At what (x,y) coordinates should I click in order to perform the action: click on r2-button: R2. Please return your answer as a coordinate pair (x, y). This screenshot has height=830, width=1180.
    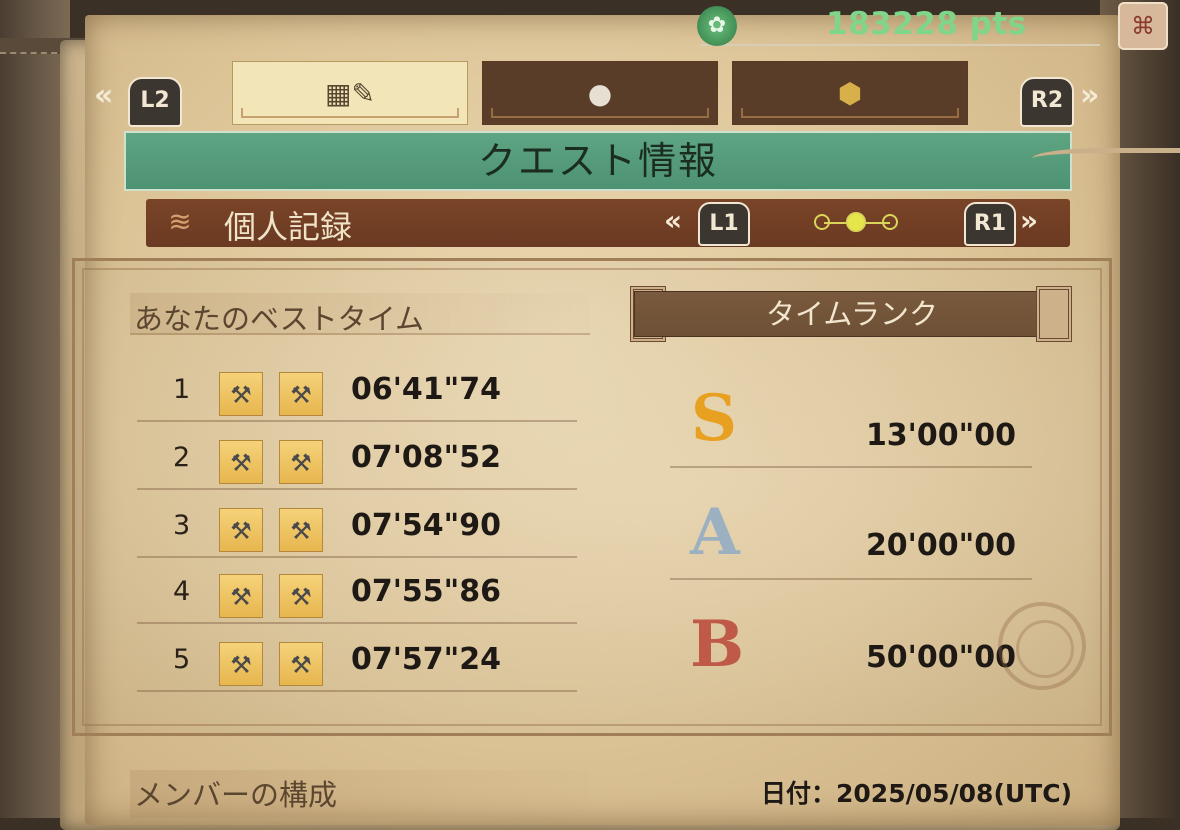
    Looking at the image, I should click on (1047, 102).